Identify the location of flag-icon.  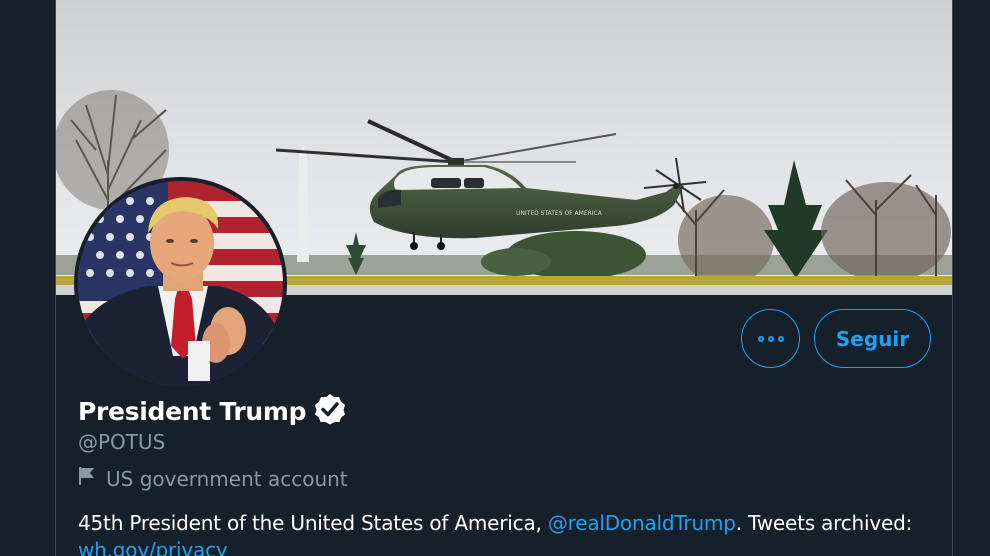
(87, 478).